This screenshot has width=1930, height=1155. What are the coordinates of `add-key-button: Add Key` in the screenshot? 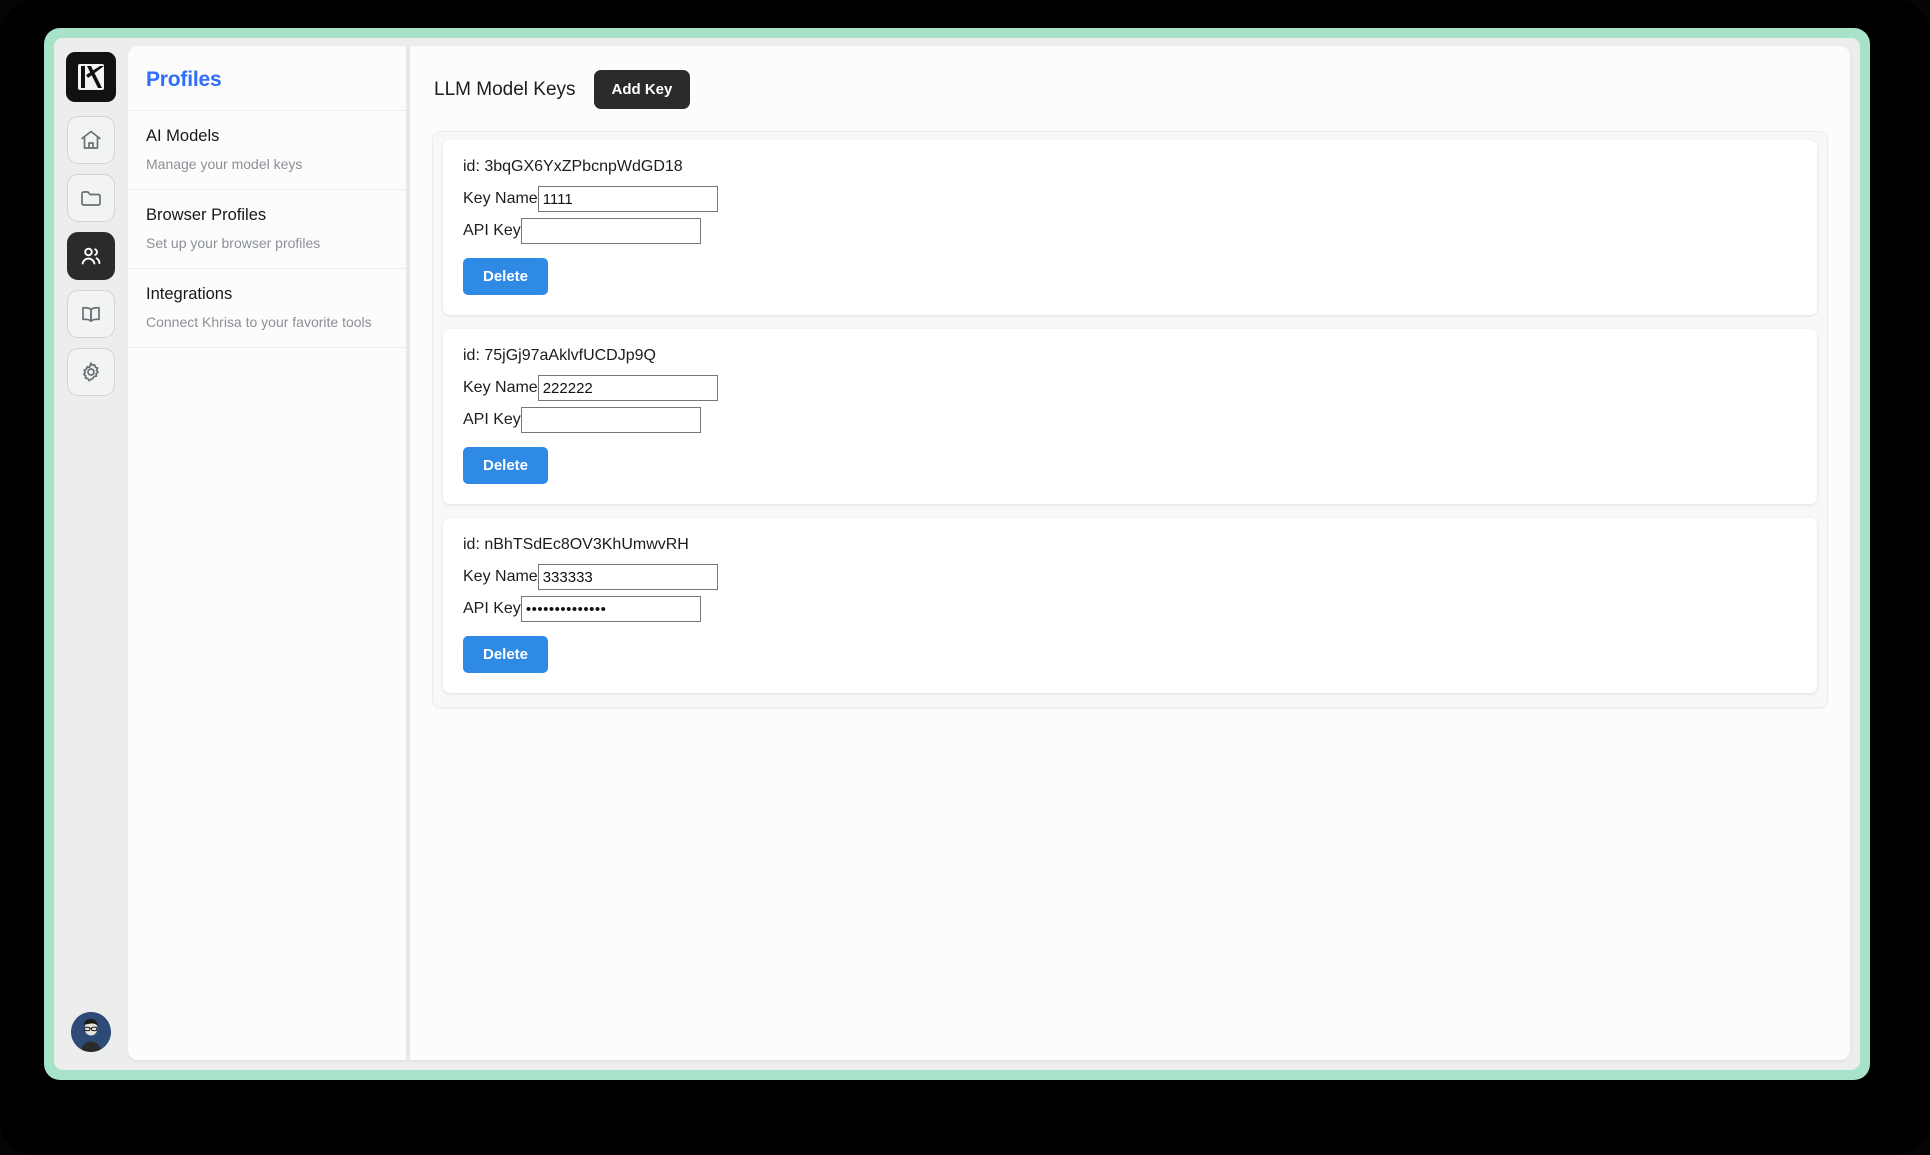 It's located at (642, 89).